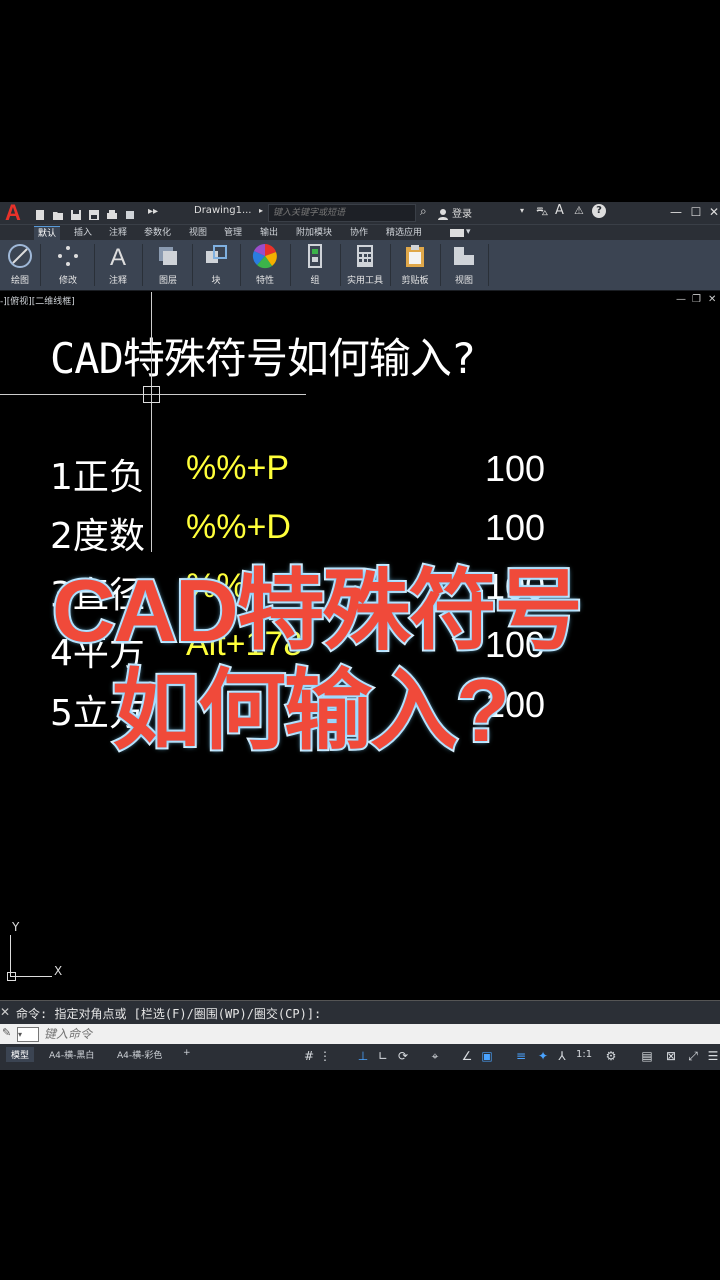 The image size is (720, 1280). I want to click on object-snap-icon: ▣, so click(487, 1056).